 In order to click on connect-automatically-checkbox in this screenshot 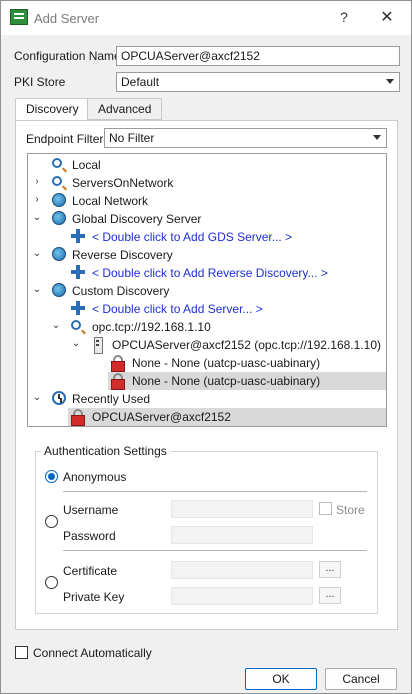, I will do `click(21, 652)`.